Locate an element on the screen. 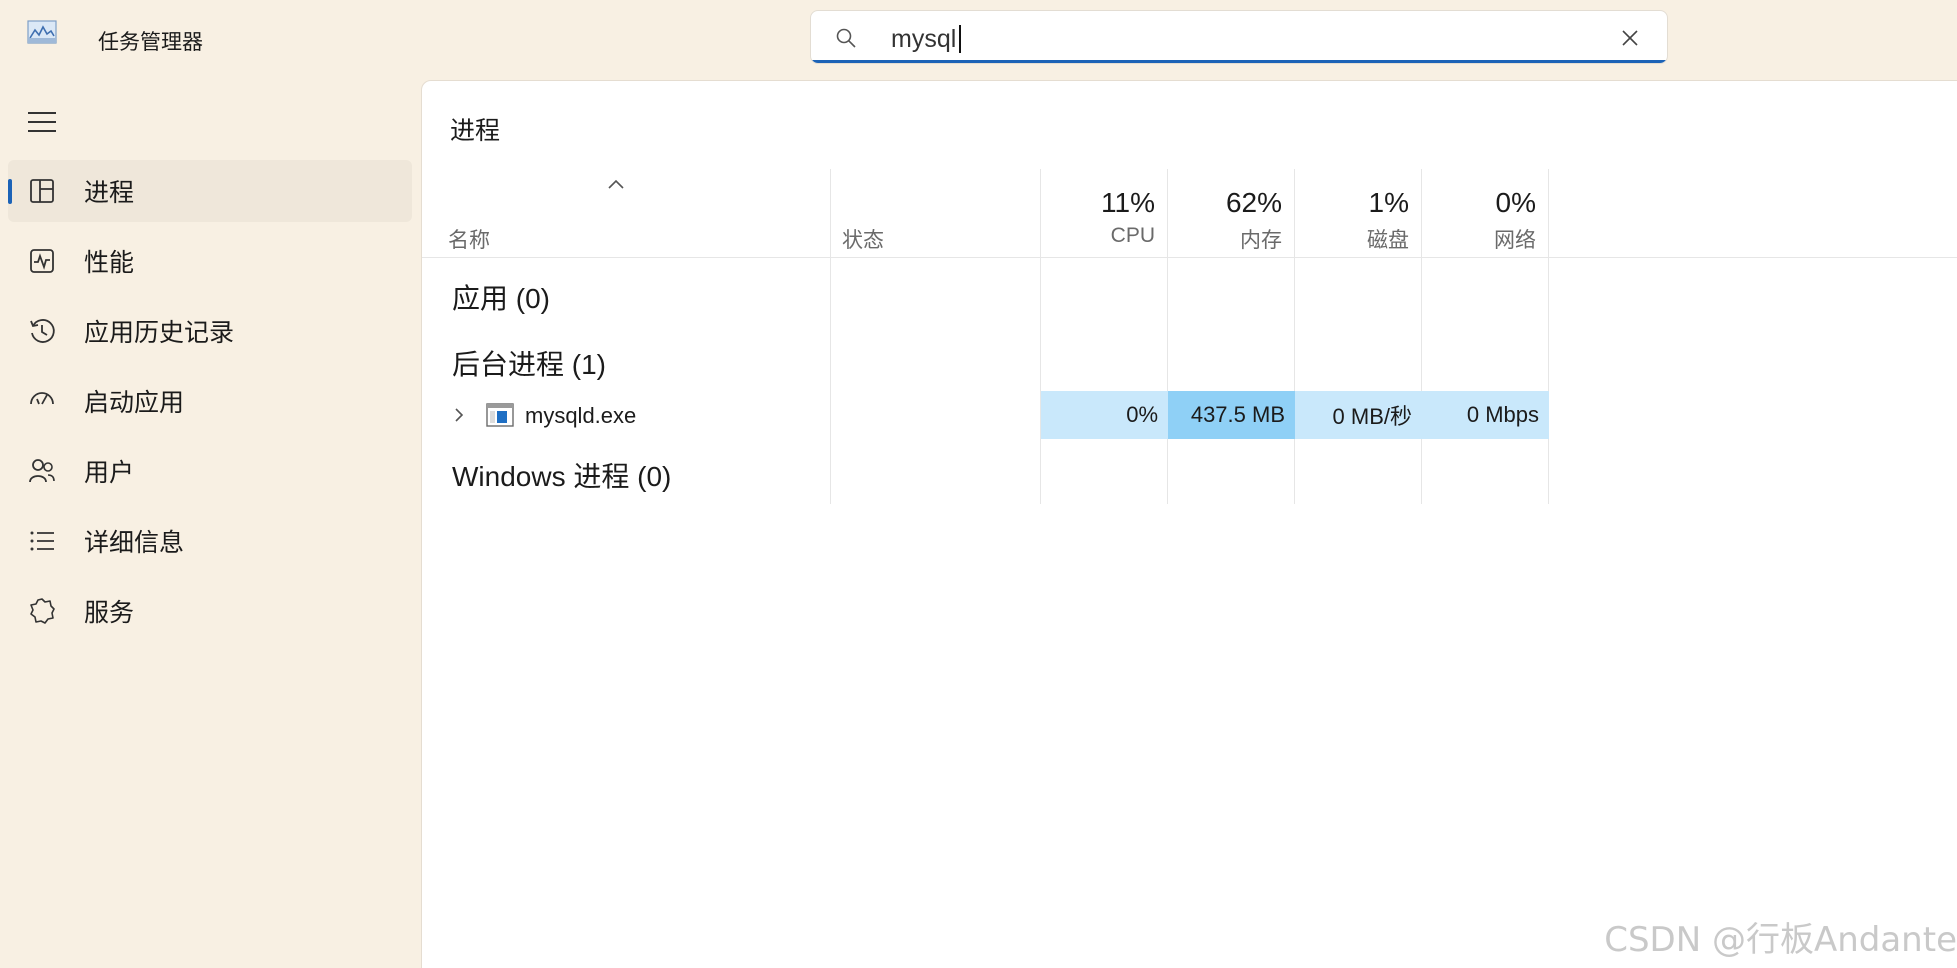 Image resolution: width=1957 pixels, height=968 pixels. search-icon is located at coordinates (846, 38).